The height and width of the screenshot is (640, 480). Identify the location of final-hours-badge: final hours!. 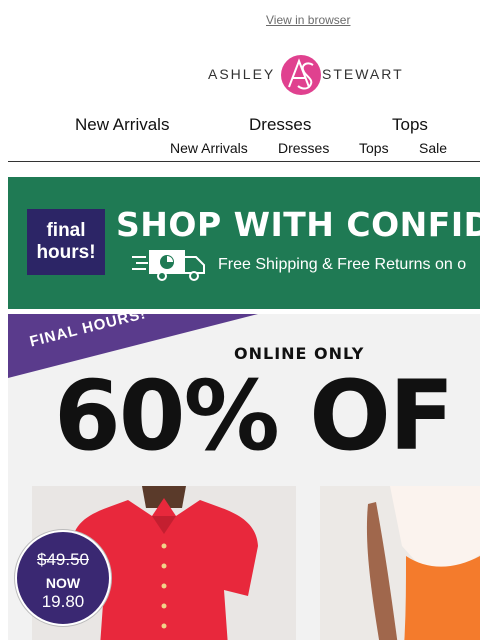
(66, 242).